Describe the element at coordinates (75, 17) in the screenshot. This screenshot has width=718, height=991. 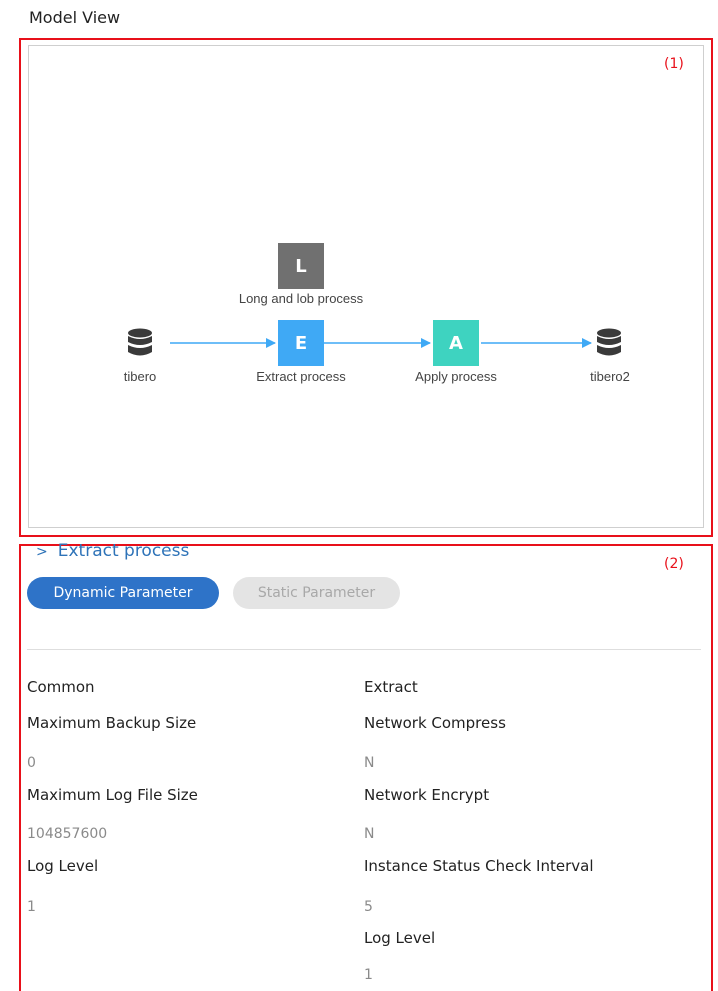
I see `page-title: Model View` at that location.